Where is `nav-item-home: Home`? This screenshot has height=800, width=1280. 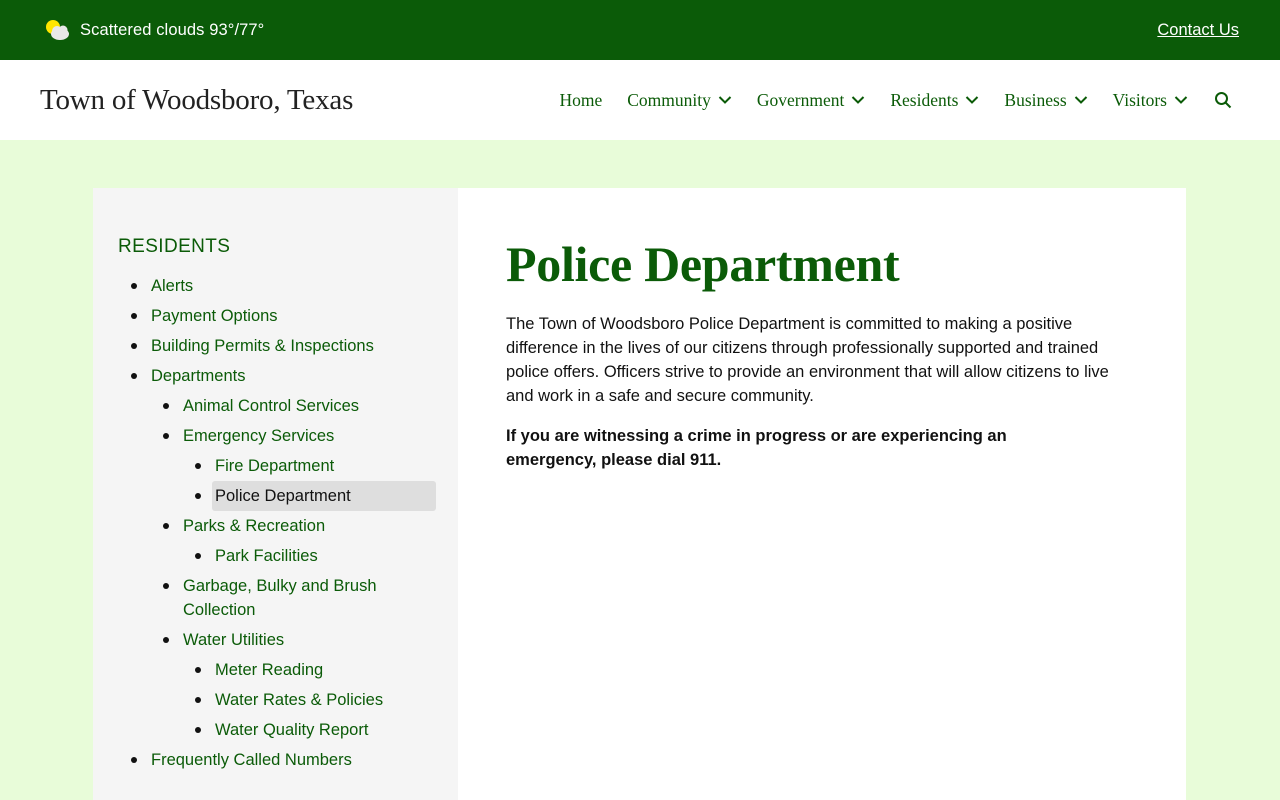
nav-item-home: Home is located at coordinates (580, 100).